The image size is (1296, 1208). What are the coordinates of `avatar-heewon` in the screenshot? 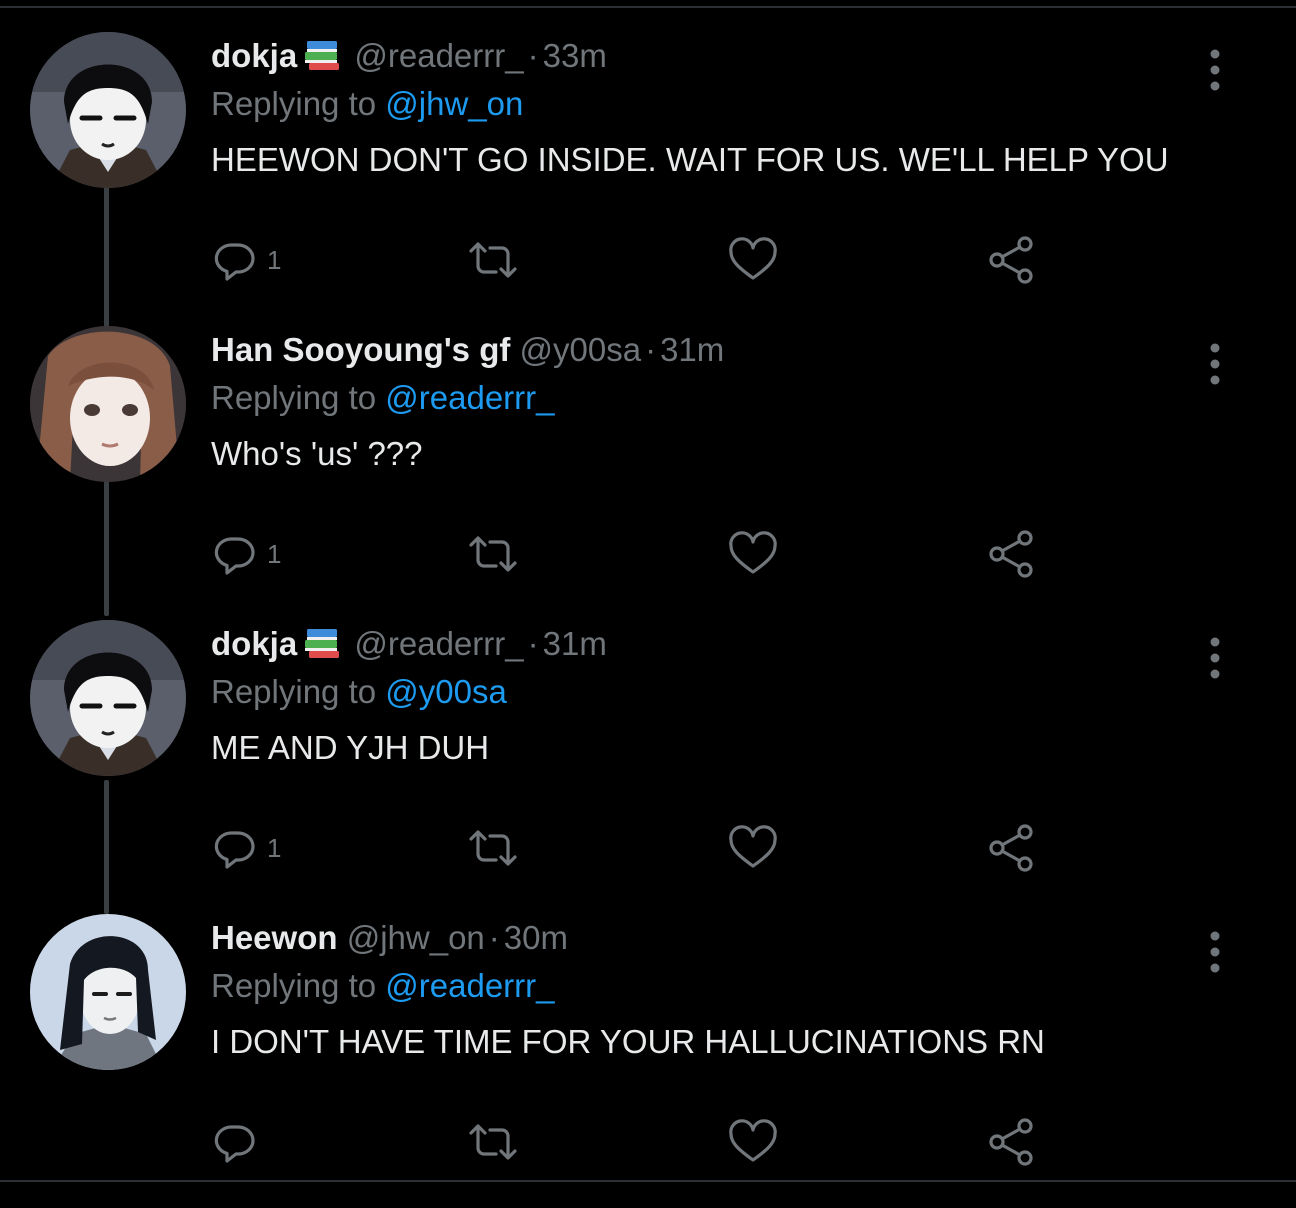 It's located at (108, 992).